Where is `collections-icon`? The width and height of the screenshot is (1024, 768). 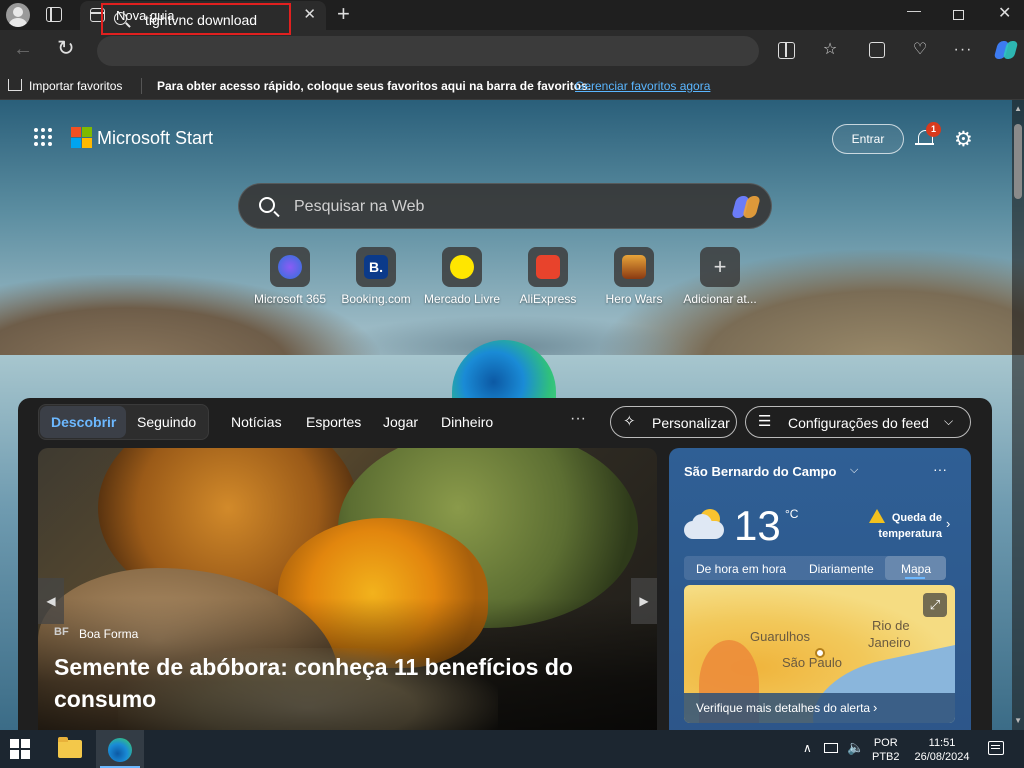
collections-icon is located at coordinates (876, 50).